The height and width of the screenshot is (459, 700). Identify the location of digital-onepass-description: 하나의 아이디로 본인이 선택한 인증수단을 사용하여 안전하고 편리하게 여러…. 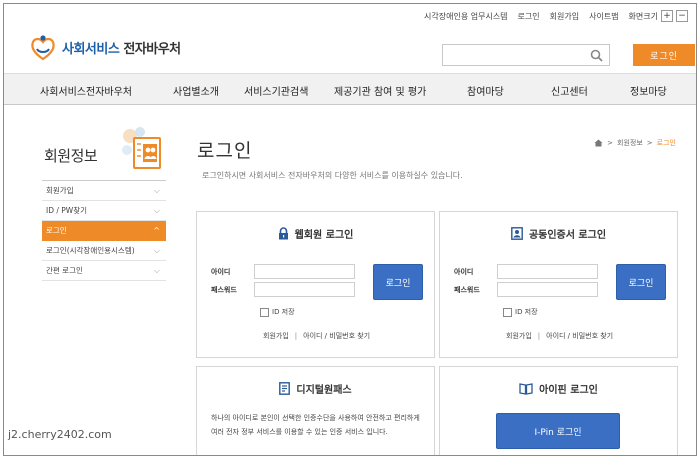
(315, 425).